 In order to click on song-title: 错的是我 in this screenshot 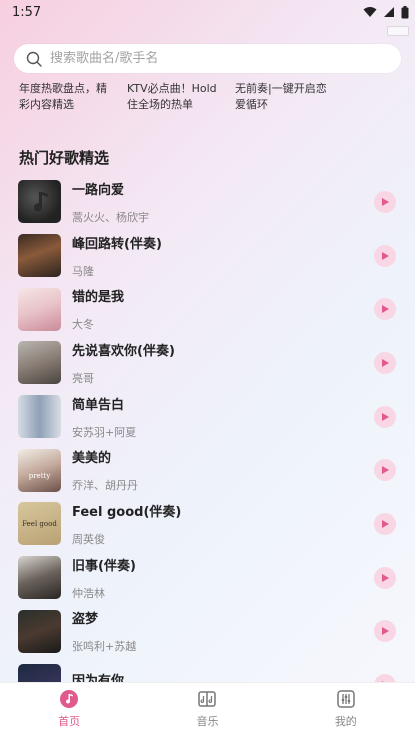, I will do `click(98, 298)`.